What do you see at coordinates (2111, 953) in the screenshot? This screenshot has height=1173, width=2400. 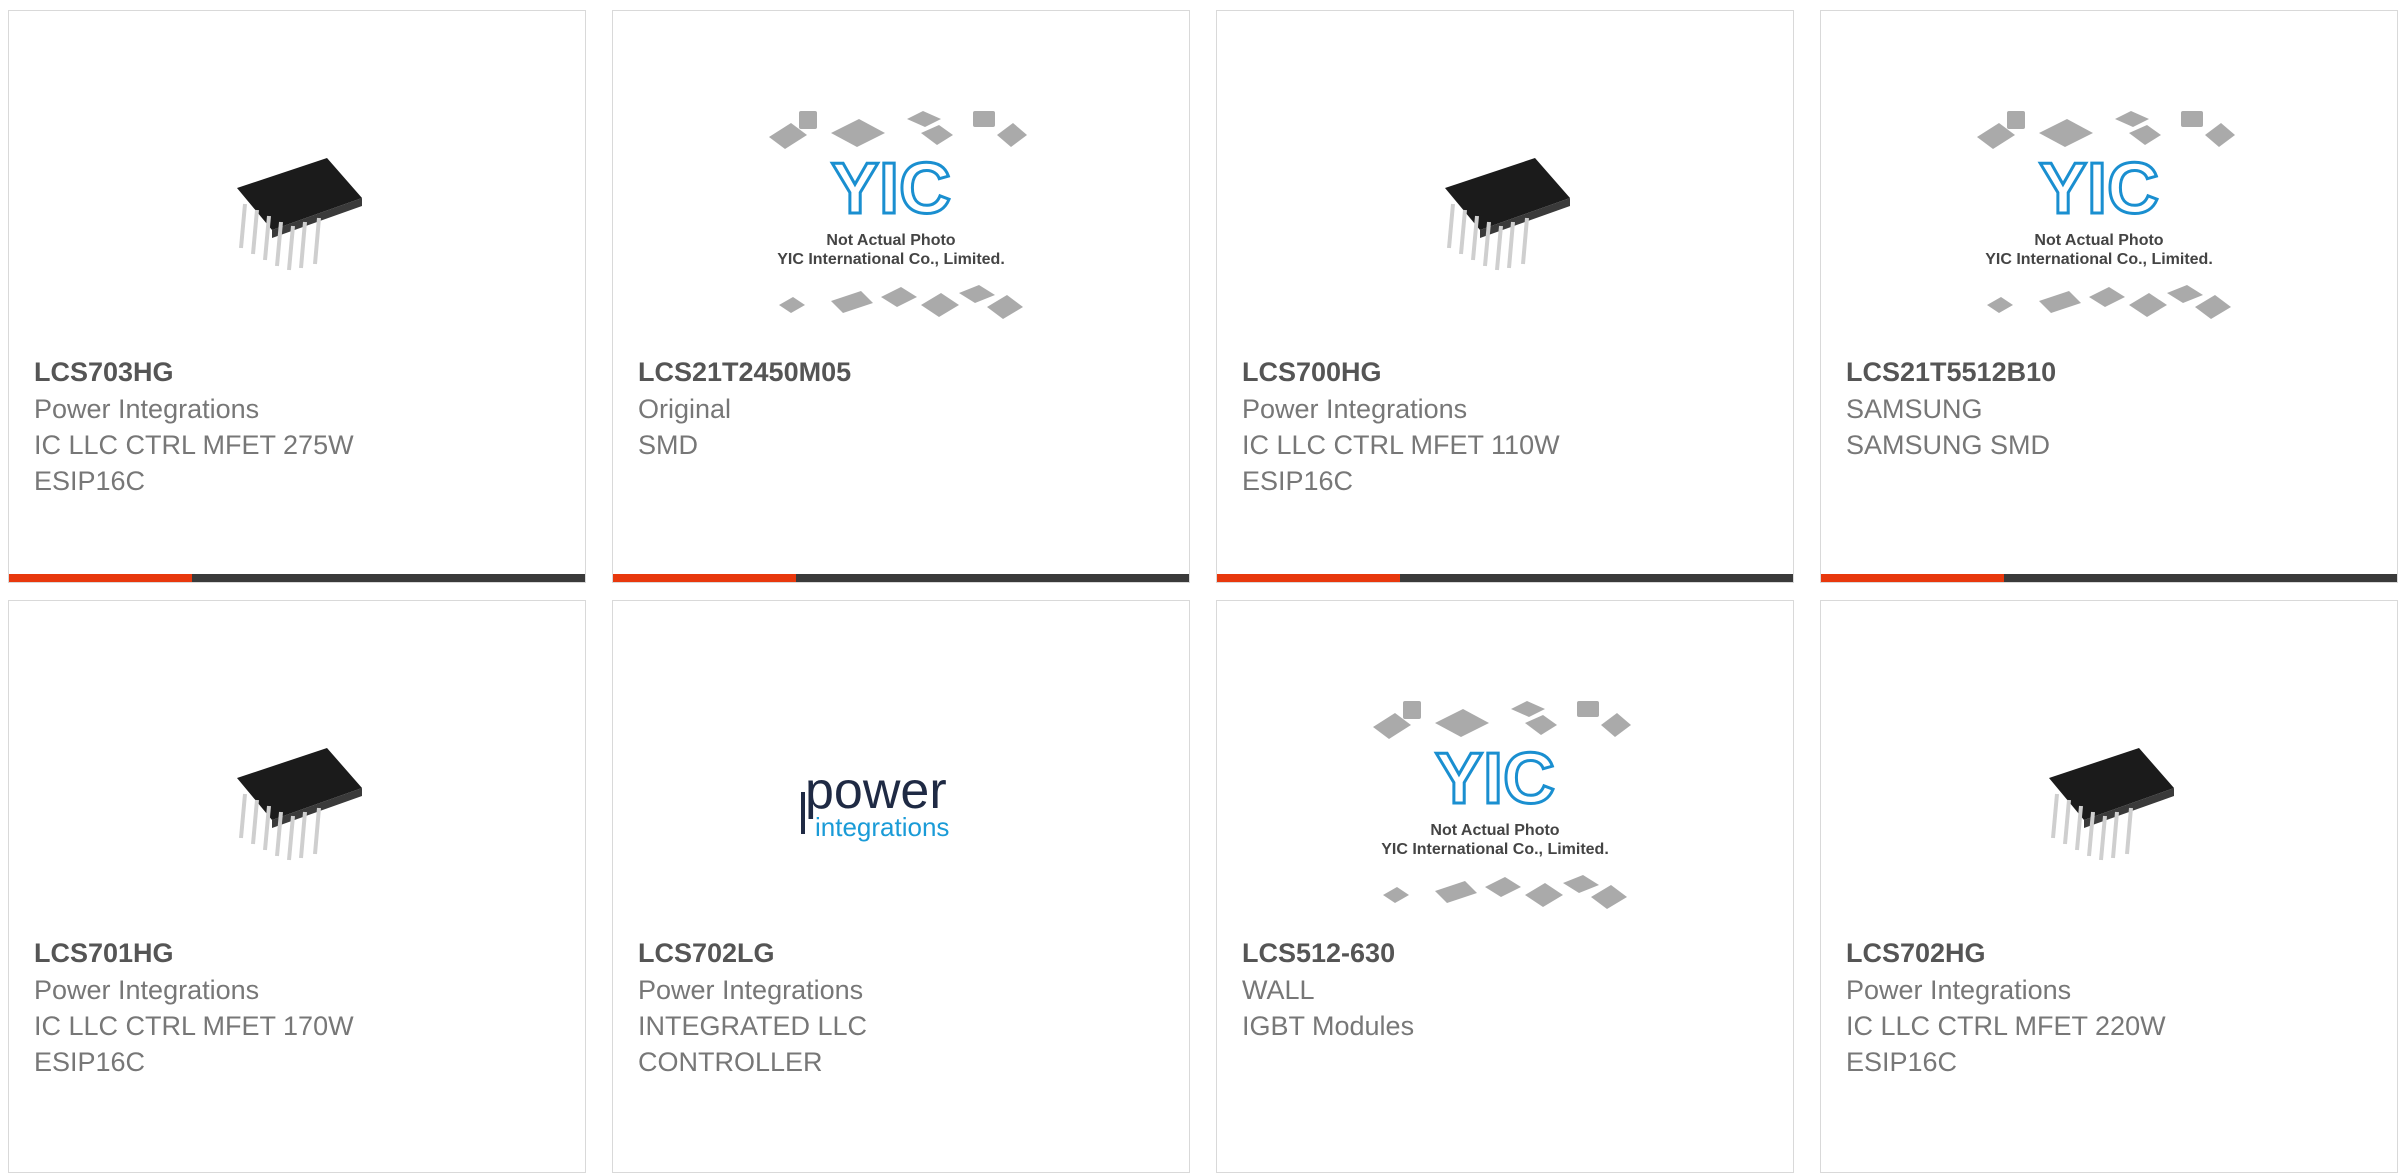 I see `part-number-link: LCS702HG` at bounding box center [2111, 953].